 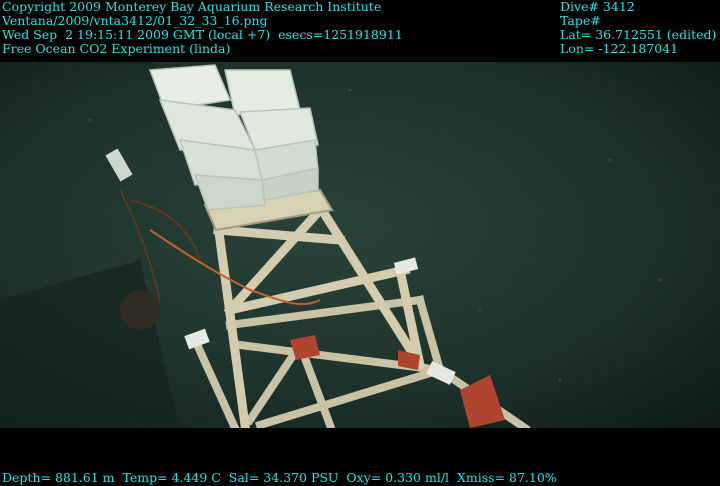 What do you see at coordinates (135, 20) in the screenshot?
I see `file-path-text: Ventana/2009/vnta3412/01_32_33_16.png` at bounding box center [135, 20].